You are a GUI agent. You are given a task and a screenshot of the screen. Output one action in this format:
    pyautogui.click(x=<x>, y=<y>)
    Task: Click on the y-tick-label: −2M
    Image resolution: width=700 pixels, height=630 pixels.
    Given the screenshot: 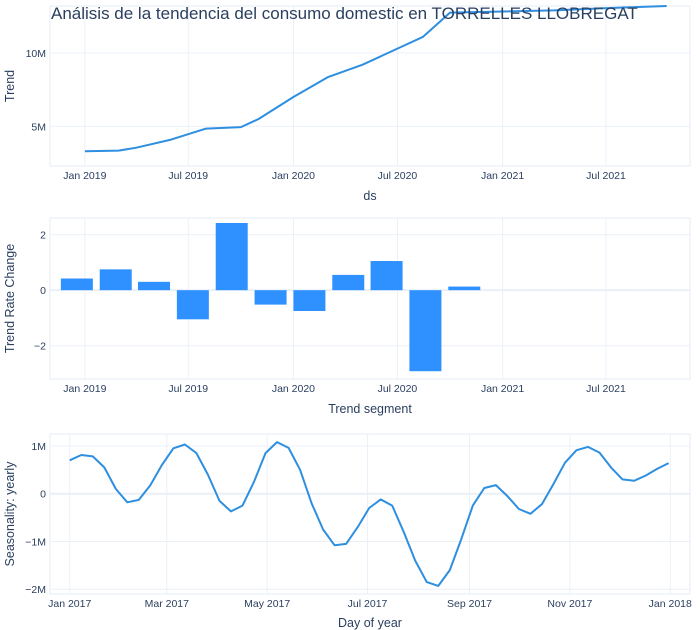 What is the action you would take?
    pyautogui.click(x=35, y=590)
    